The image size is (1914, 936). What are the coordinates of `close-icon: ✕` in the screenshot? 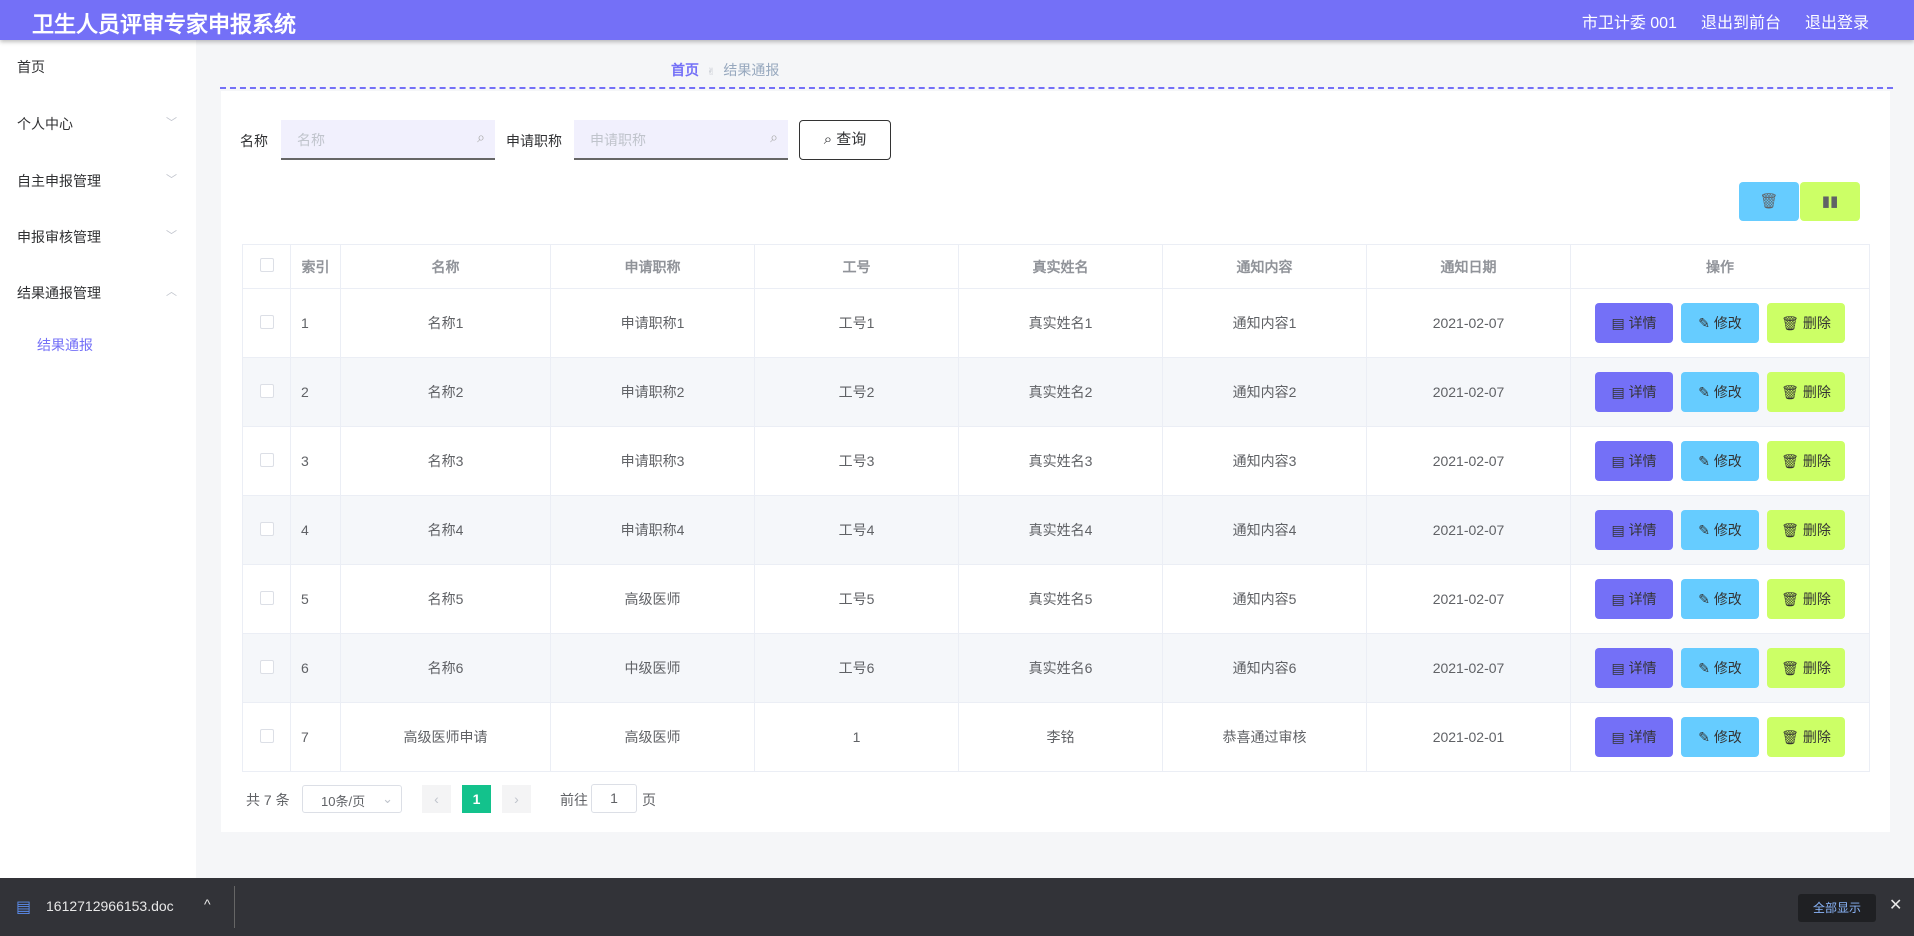 It's located at (1895, 905).